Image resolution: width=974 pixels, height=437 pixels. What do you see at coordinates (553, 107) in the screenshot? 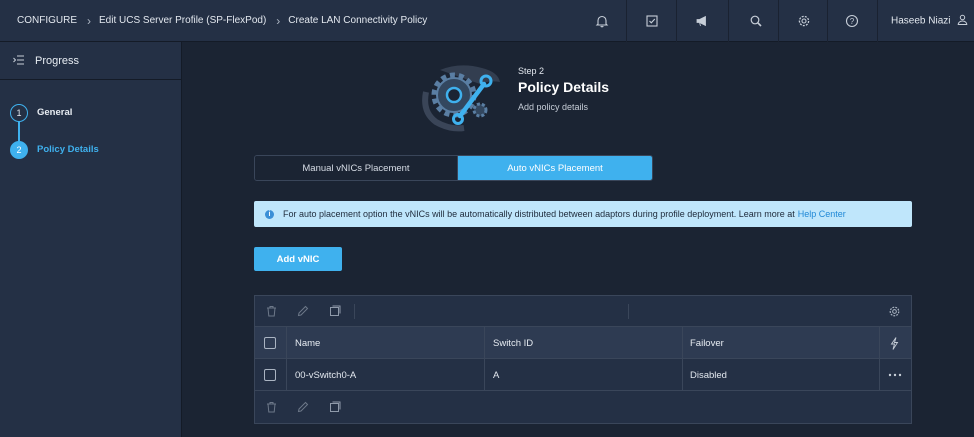
I see `page-subtitle: Add policy details` at bounding box center [553, 107].